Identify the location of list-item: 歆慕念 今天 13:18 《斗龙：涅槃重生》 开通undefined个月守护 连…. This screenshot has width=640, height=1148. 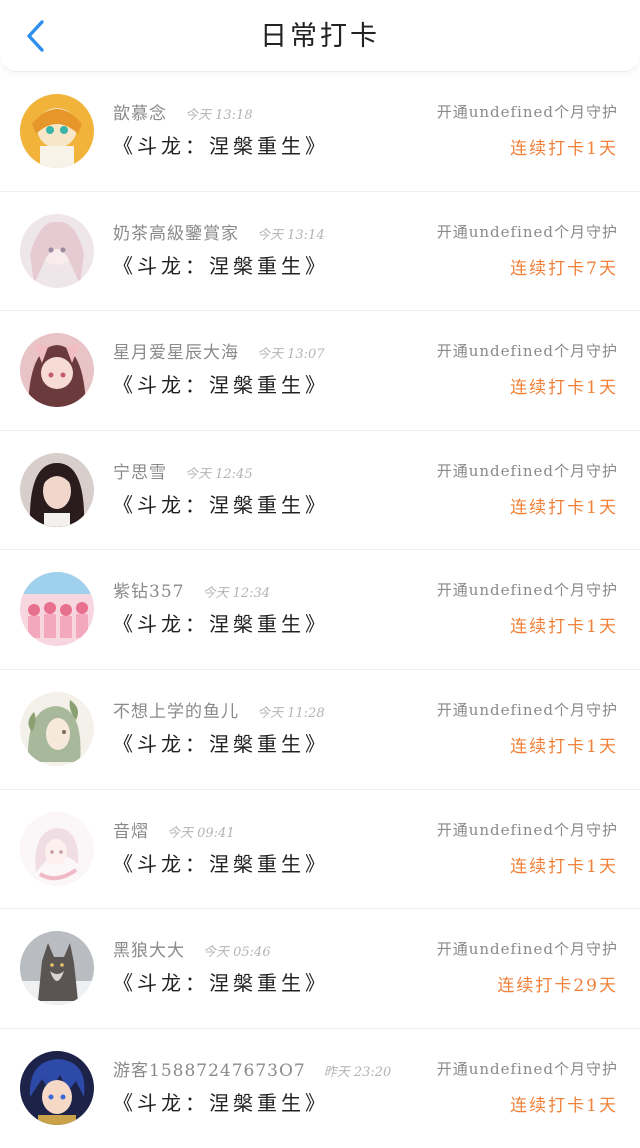
(320, 132).